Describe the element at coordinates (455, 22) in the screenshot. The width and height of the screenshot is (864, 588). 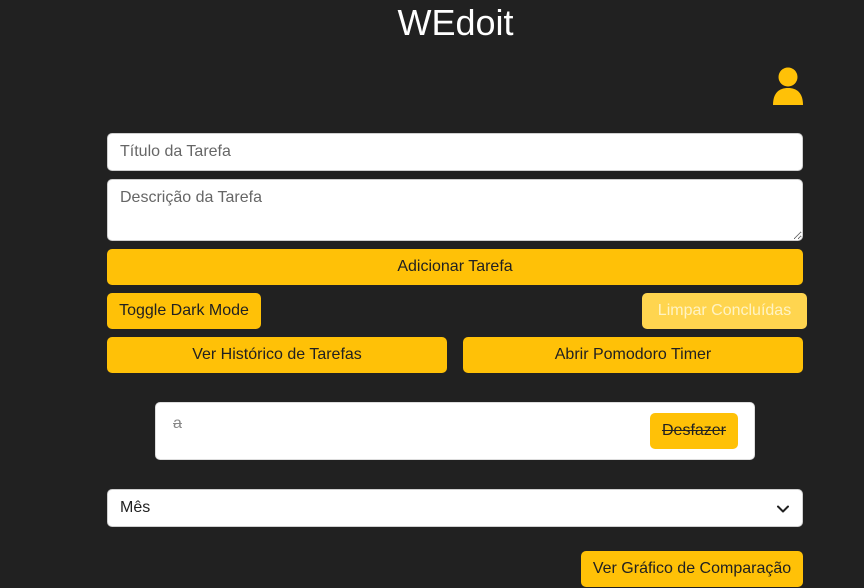
I see `app-title: WEdoit` at that location.